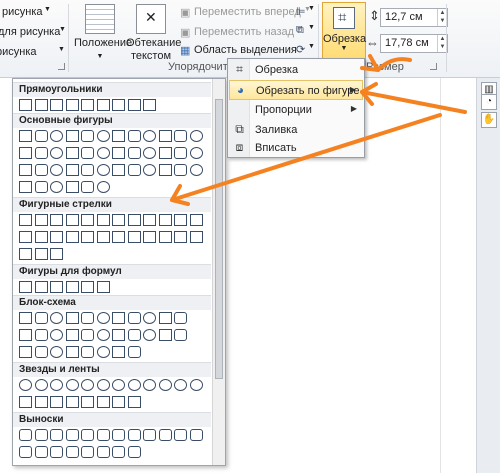 The width and height of the screenshot is (500, 473). Describe the element at coordinates (153, 33) in the screenshot. I see `wrap-text-button: ✕ Обтекание текстом` at that location.